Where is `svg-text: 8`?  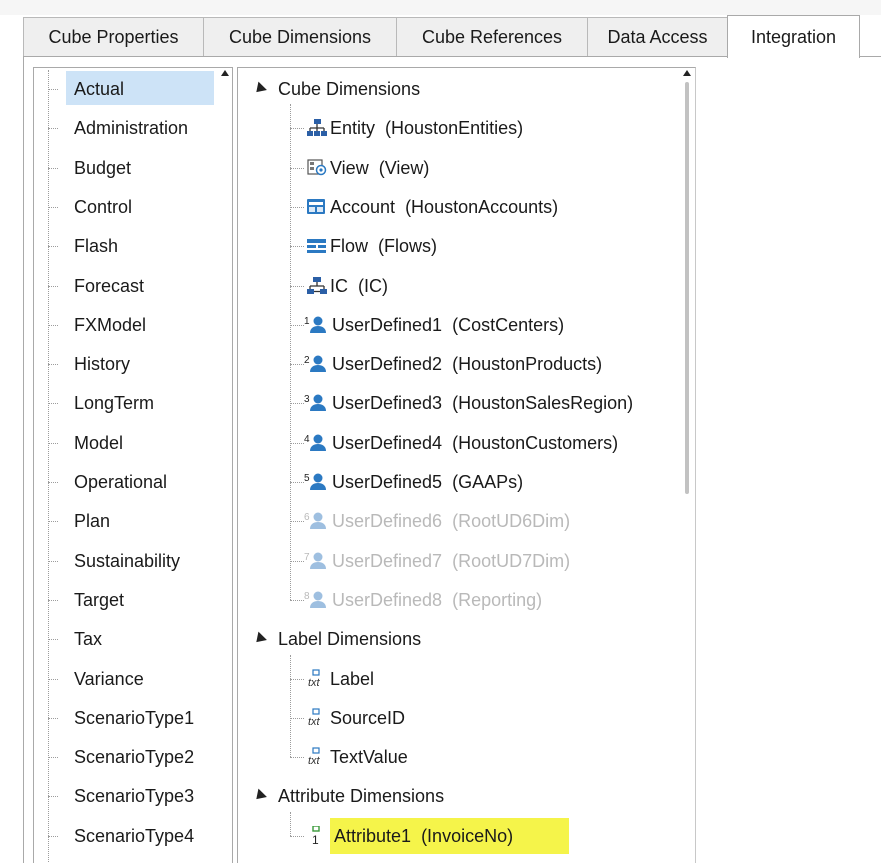
svg-text: 8 is located at coordinates (307, 596).